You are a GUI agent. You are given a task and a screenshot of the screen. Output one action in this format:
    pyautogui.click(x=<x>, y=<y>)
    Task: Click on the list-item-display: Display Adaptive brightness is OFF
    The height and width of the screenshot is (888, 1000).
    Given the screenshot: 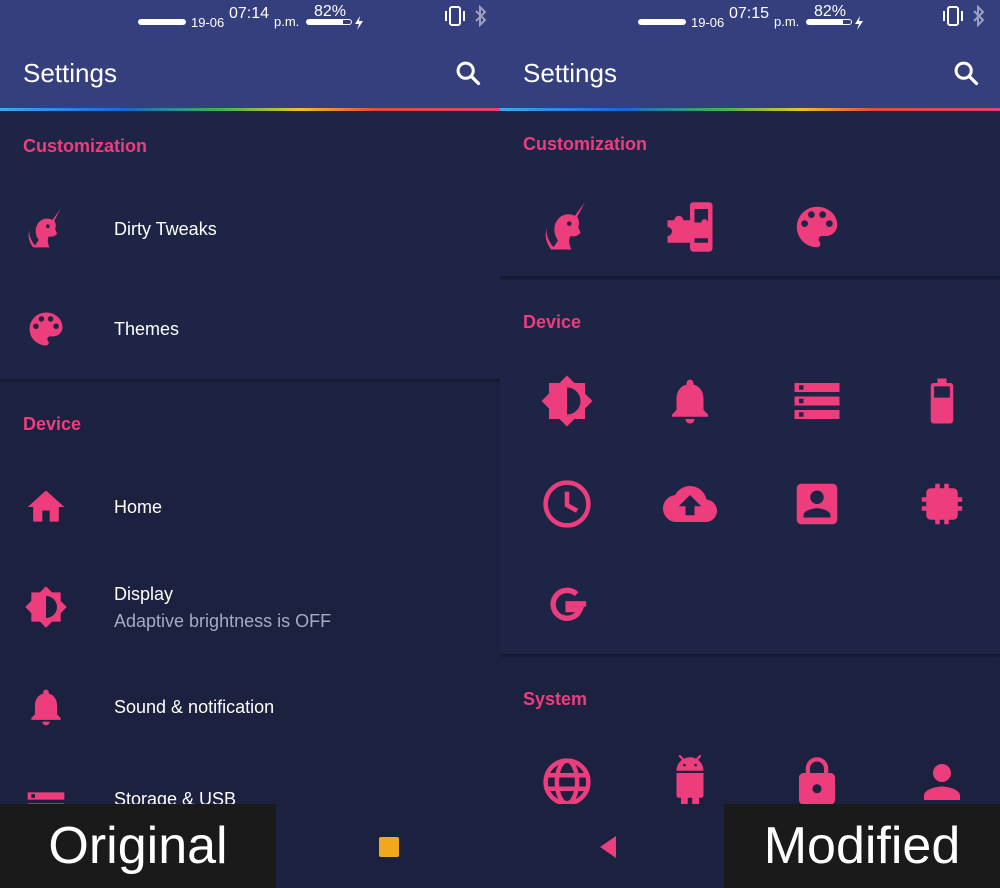 What is the action you would take?
    pyautogui.click(x=250, y=607)
    